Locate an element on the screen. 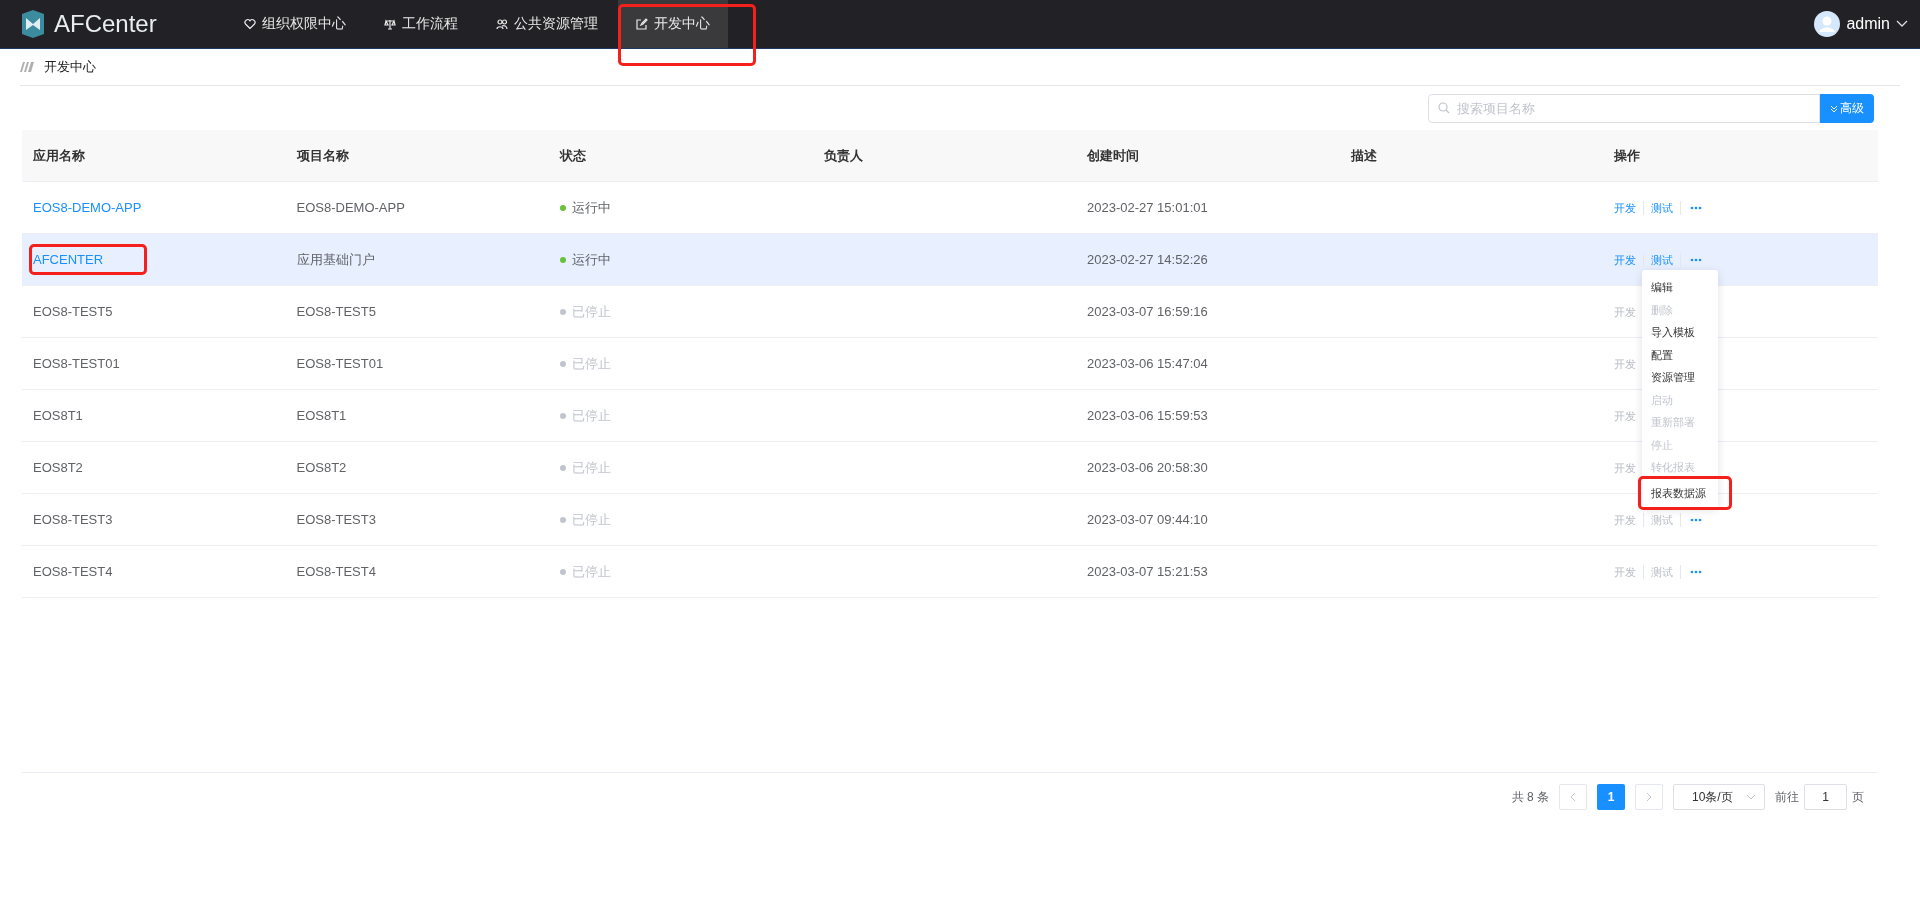  double-chevron-icon is located at coordinates (1834, 108).